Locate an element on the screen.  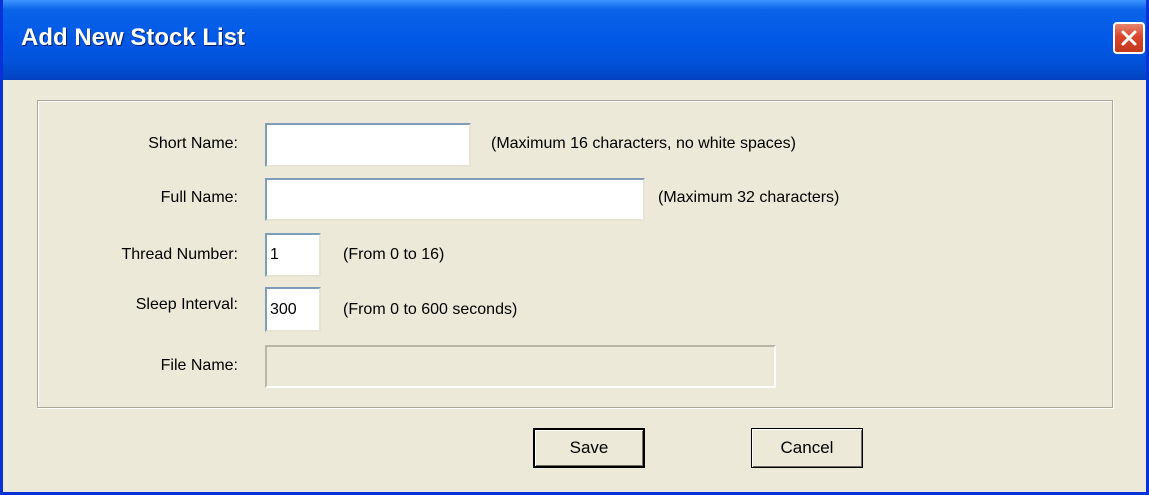
full-name-input is located at coordinates (455, 199).